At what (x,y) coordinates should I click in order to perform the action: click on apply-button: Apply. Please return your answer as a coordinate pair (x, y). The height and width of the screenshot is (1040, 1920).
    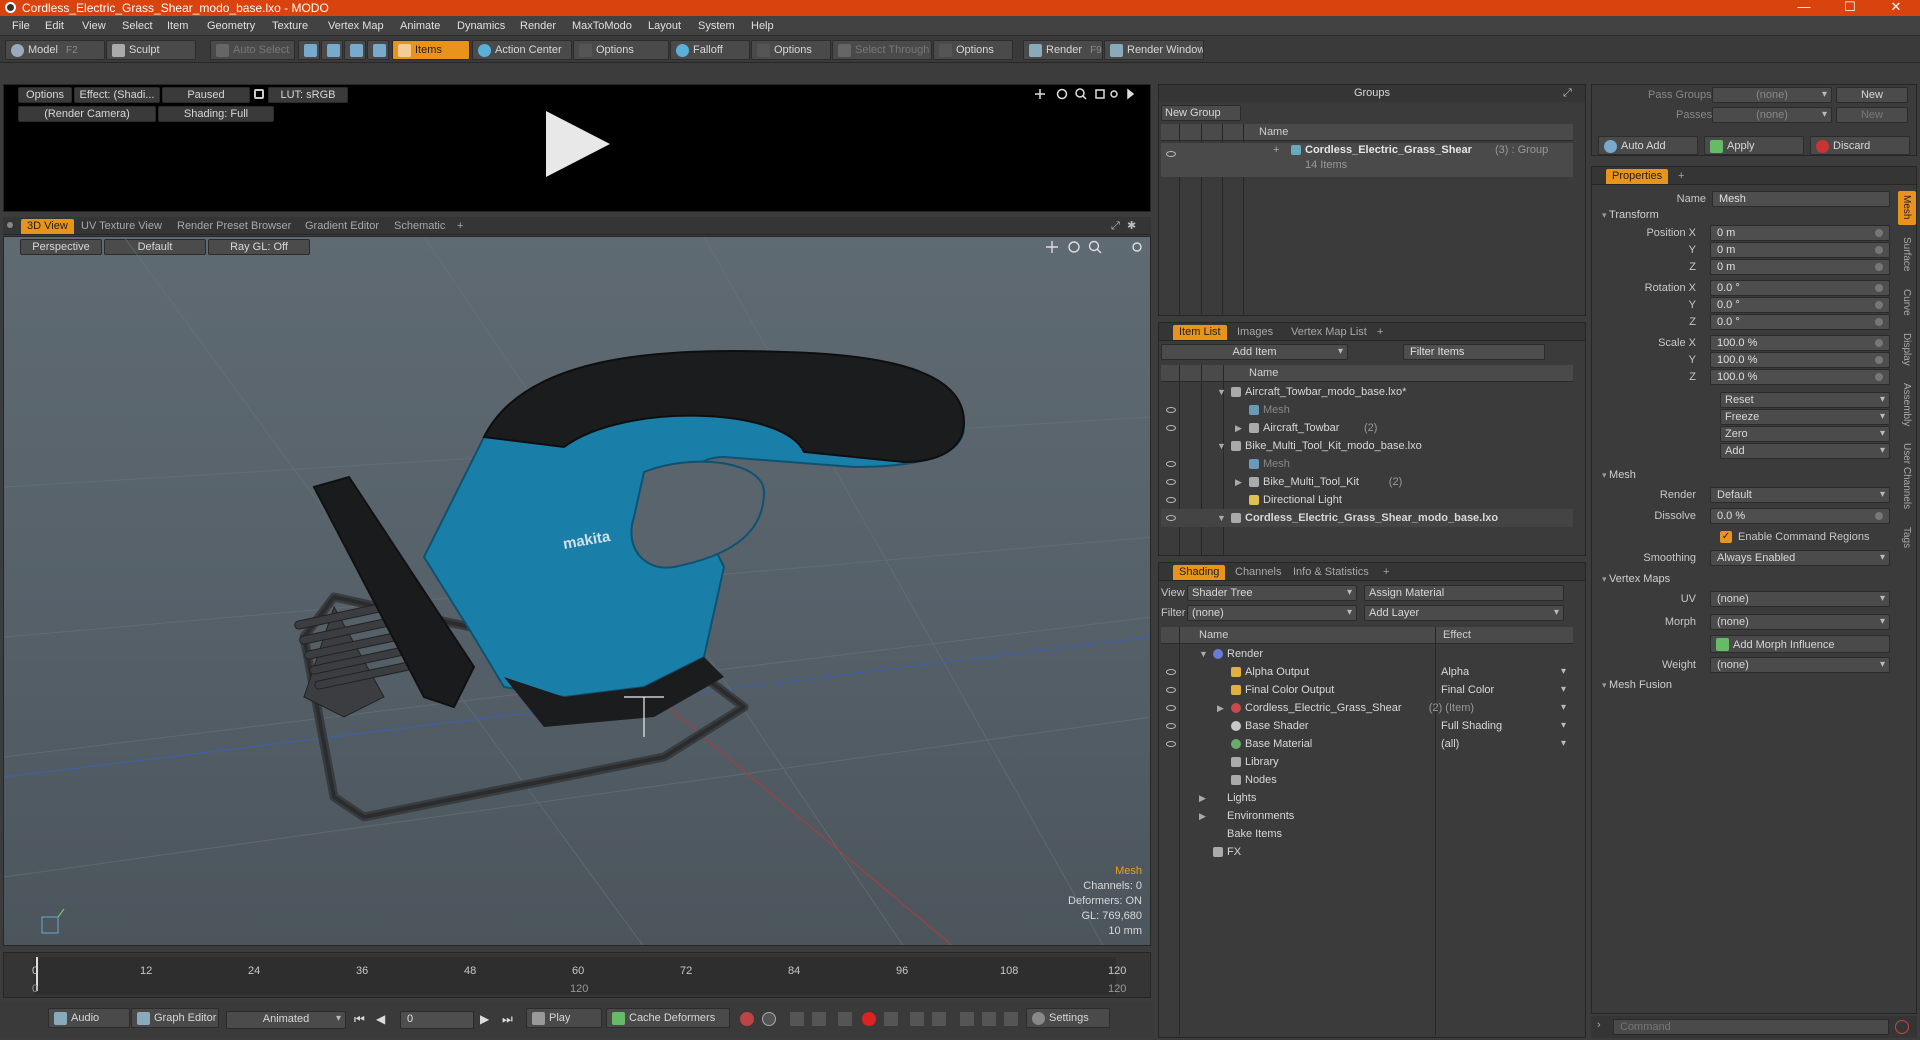
    Looking at the image, I should click on (1754, 145).